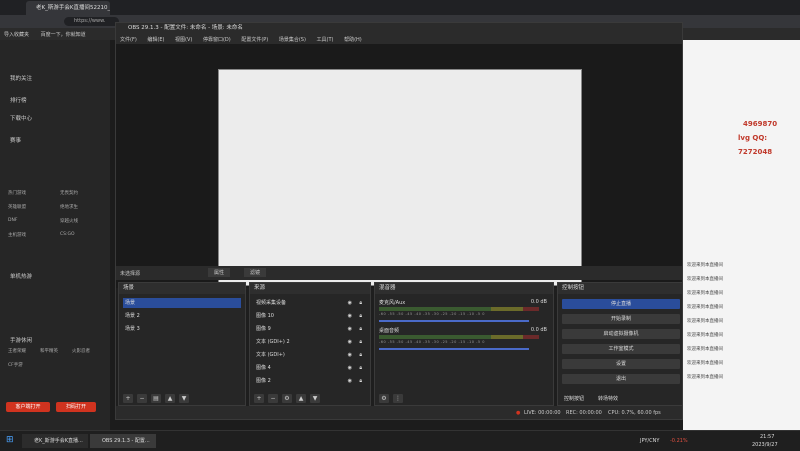 Image resolution: width=800 pixels, height=451 pixels. What do you see at coordinates (182, 344) in the screenshot?
I see `scenes-dock: 场景 场景 场景 2 场景 3 + − ▤ ▲ ▼` at bounding box center [182, 344].